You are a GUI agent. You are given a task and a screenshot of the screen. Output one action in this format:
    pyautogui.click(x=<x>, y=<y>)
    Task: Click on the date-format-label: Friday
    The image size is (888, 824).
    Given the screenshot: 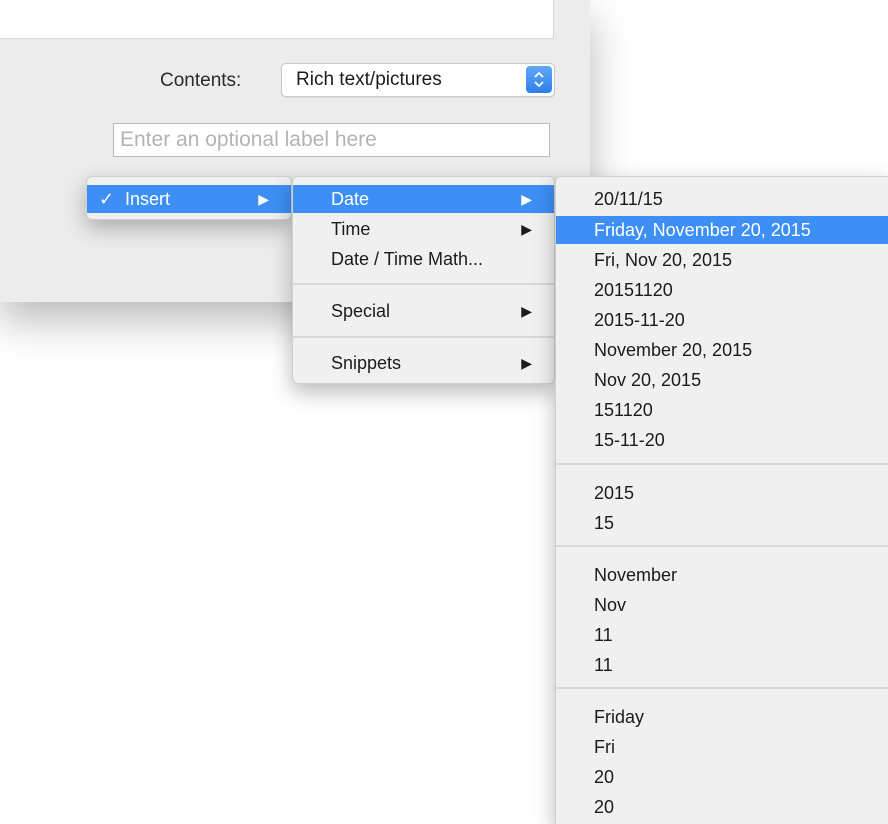 What is the action you would take?
    pyautogui.click(x=619, y=717)
    